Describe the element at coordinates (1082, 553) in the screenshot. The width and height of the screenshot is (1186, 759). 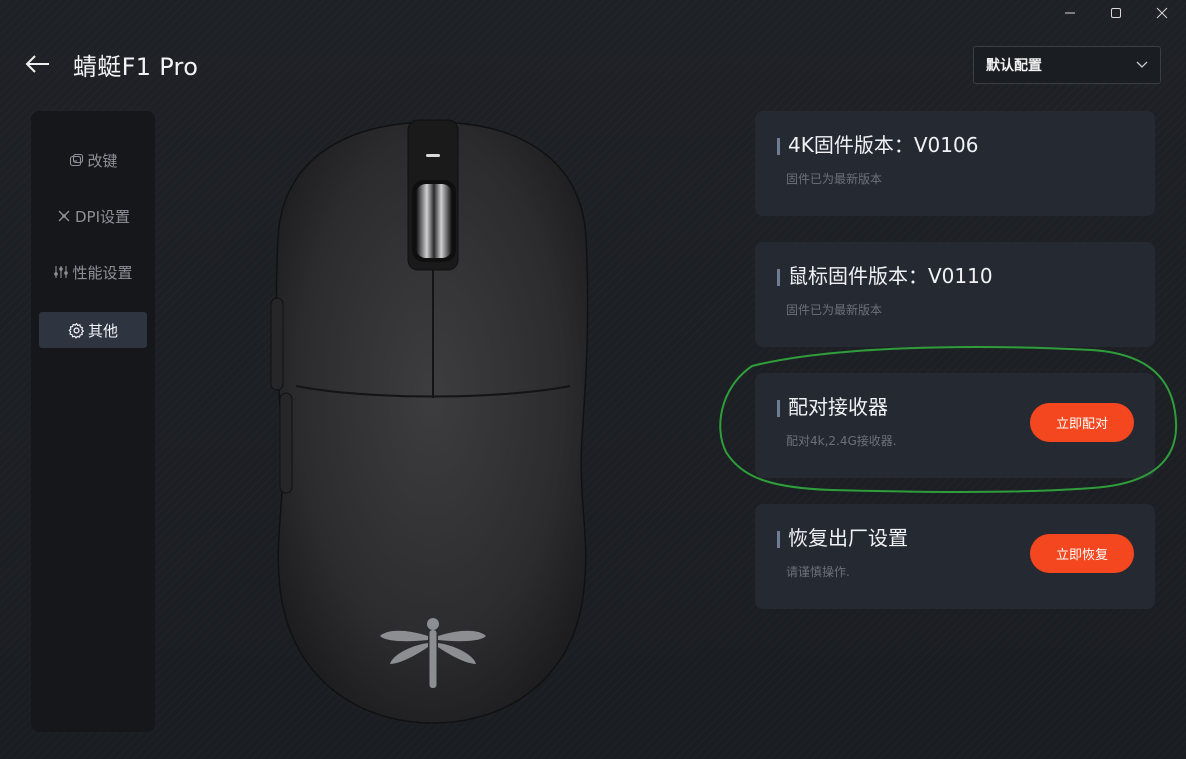
I see `reset-now-button: 立即恢复` at that location.